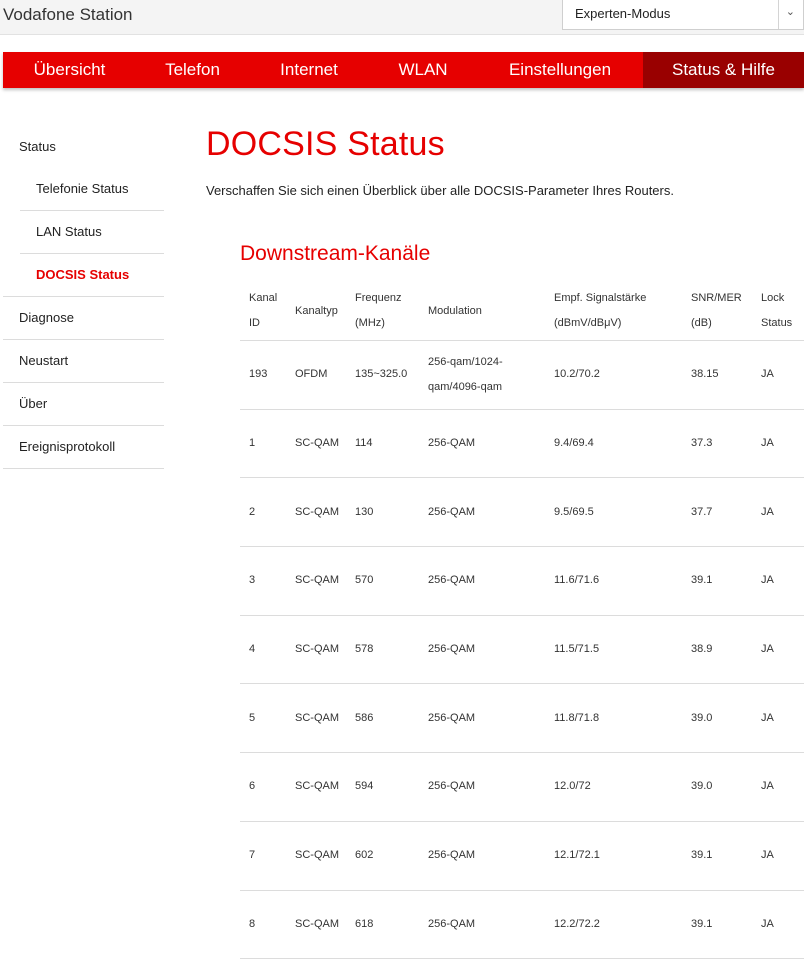 Image resolution: width=804 pixels, height=959 pixels. What do you see at coordinates (482, 311) in the screenshot?
I see `column-header: Modulation` at bounding box center [482, 311].